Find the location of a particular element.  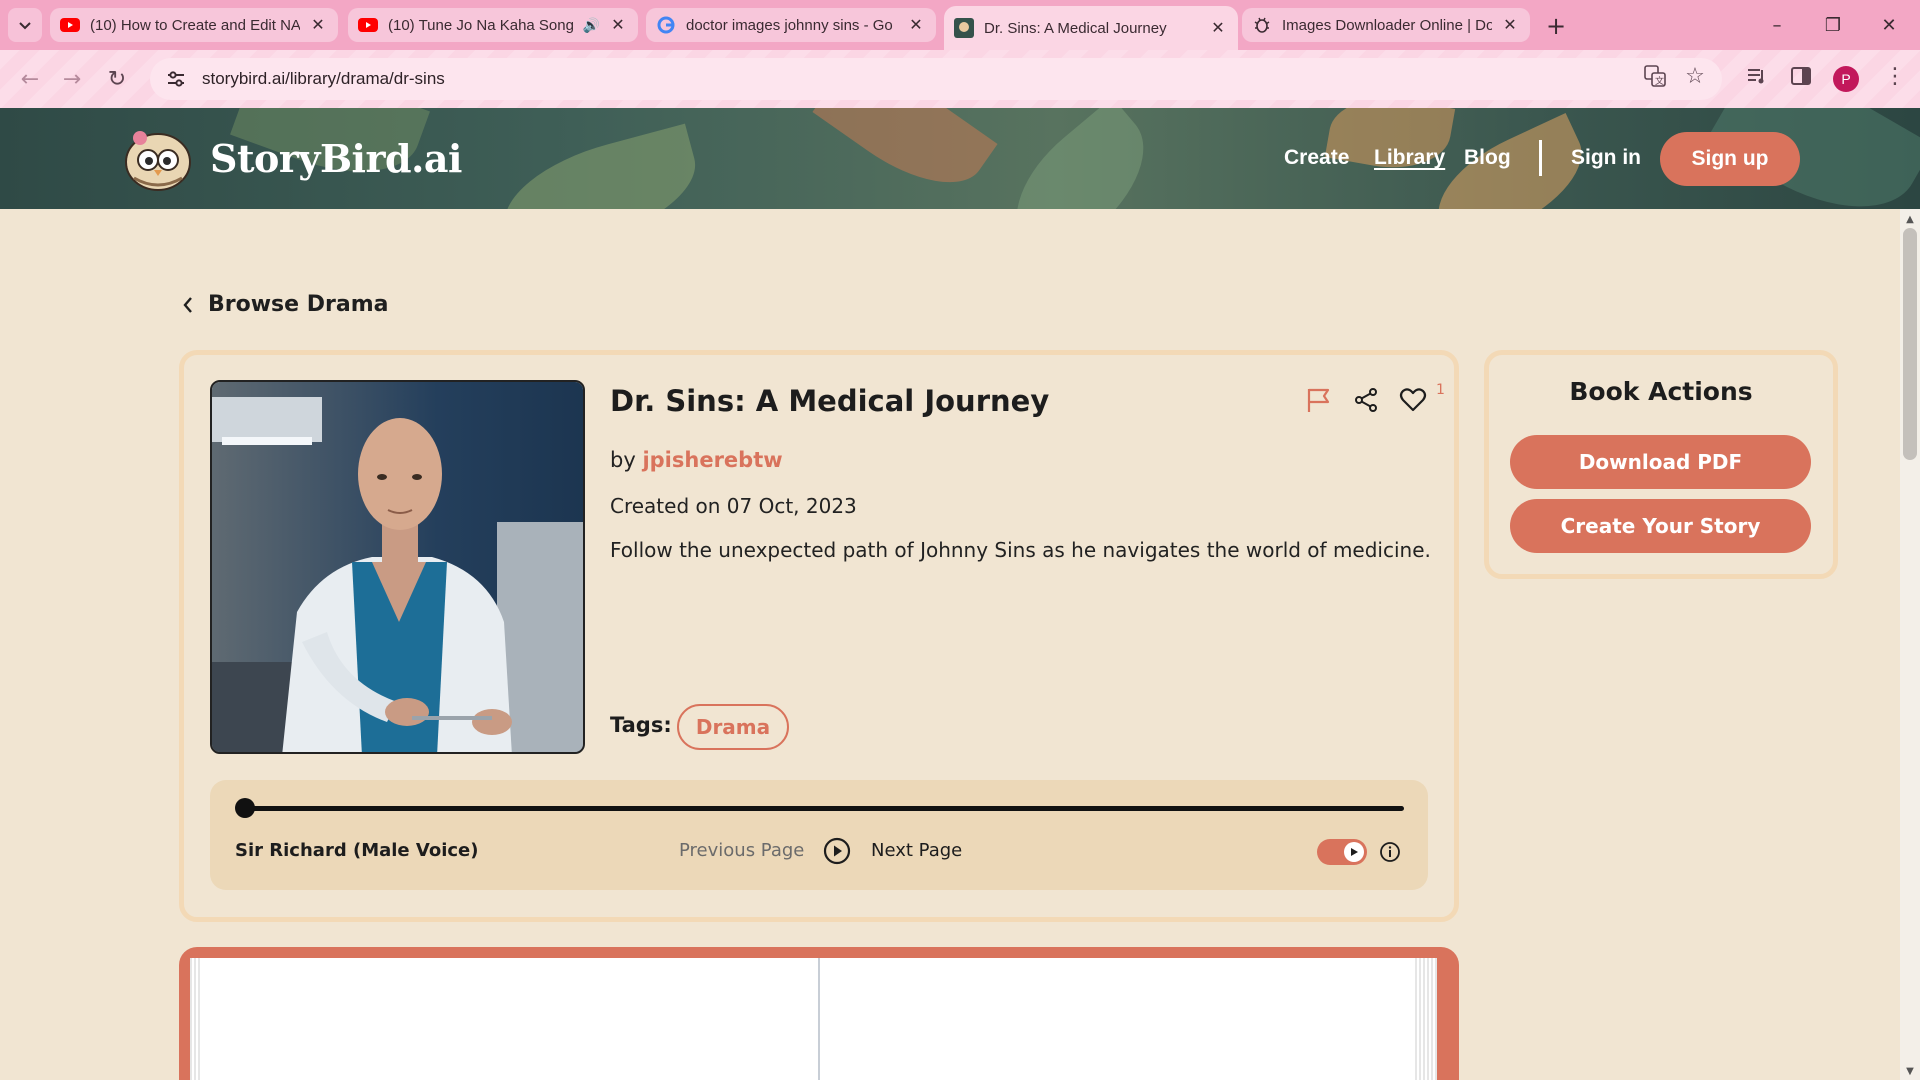

nav-divider is located at coordinates (1540, 158).